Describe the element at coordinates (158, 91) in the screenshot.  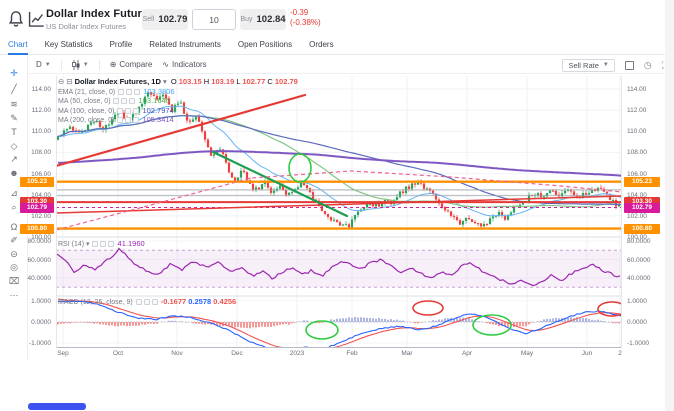
I see `indicator-value: 103.3806` at that location.